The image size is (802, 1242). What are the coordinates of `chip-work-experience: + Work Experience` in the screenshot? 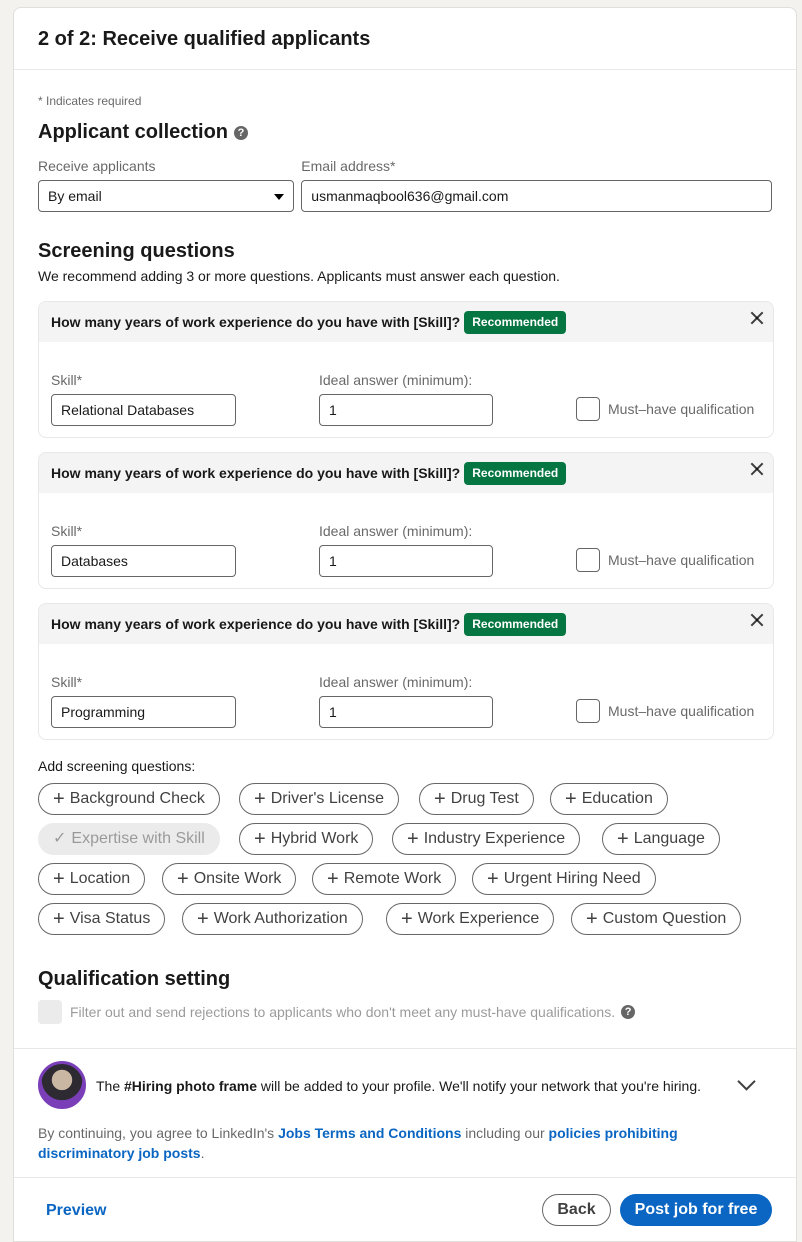 It's located at (470, 919).